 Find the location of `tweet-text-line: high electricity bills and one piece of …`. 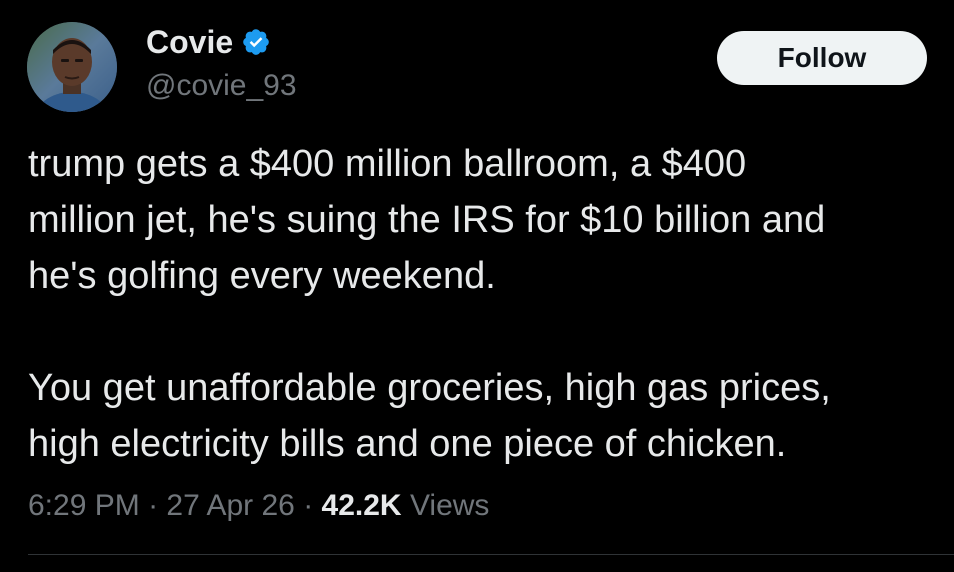

tweet-text-line: high electricity bills and one piece of … is located at coordinates (407, 444).